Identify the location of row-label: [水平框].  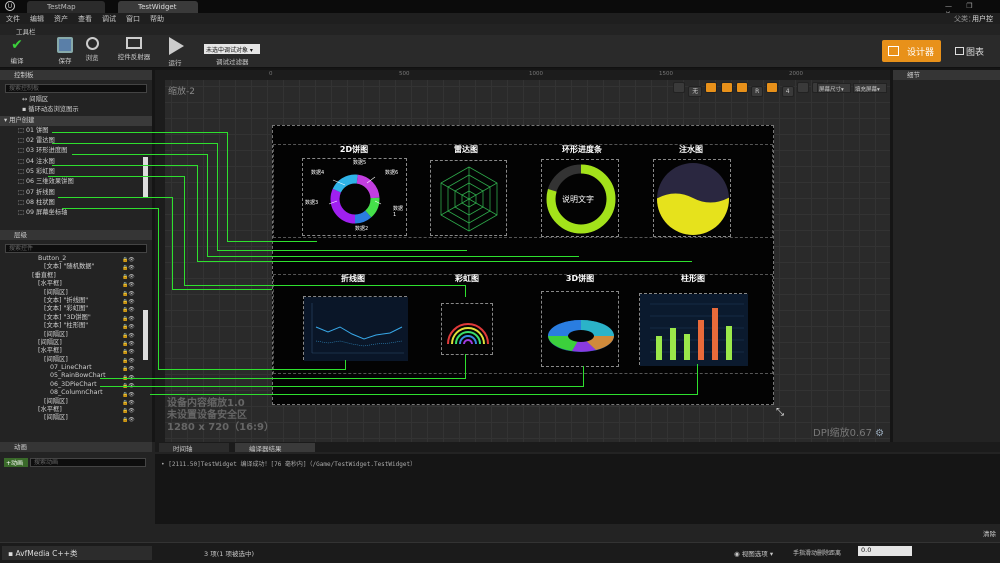
(50, 351).